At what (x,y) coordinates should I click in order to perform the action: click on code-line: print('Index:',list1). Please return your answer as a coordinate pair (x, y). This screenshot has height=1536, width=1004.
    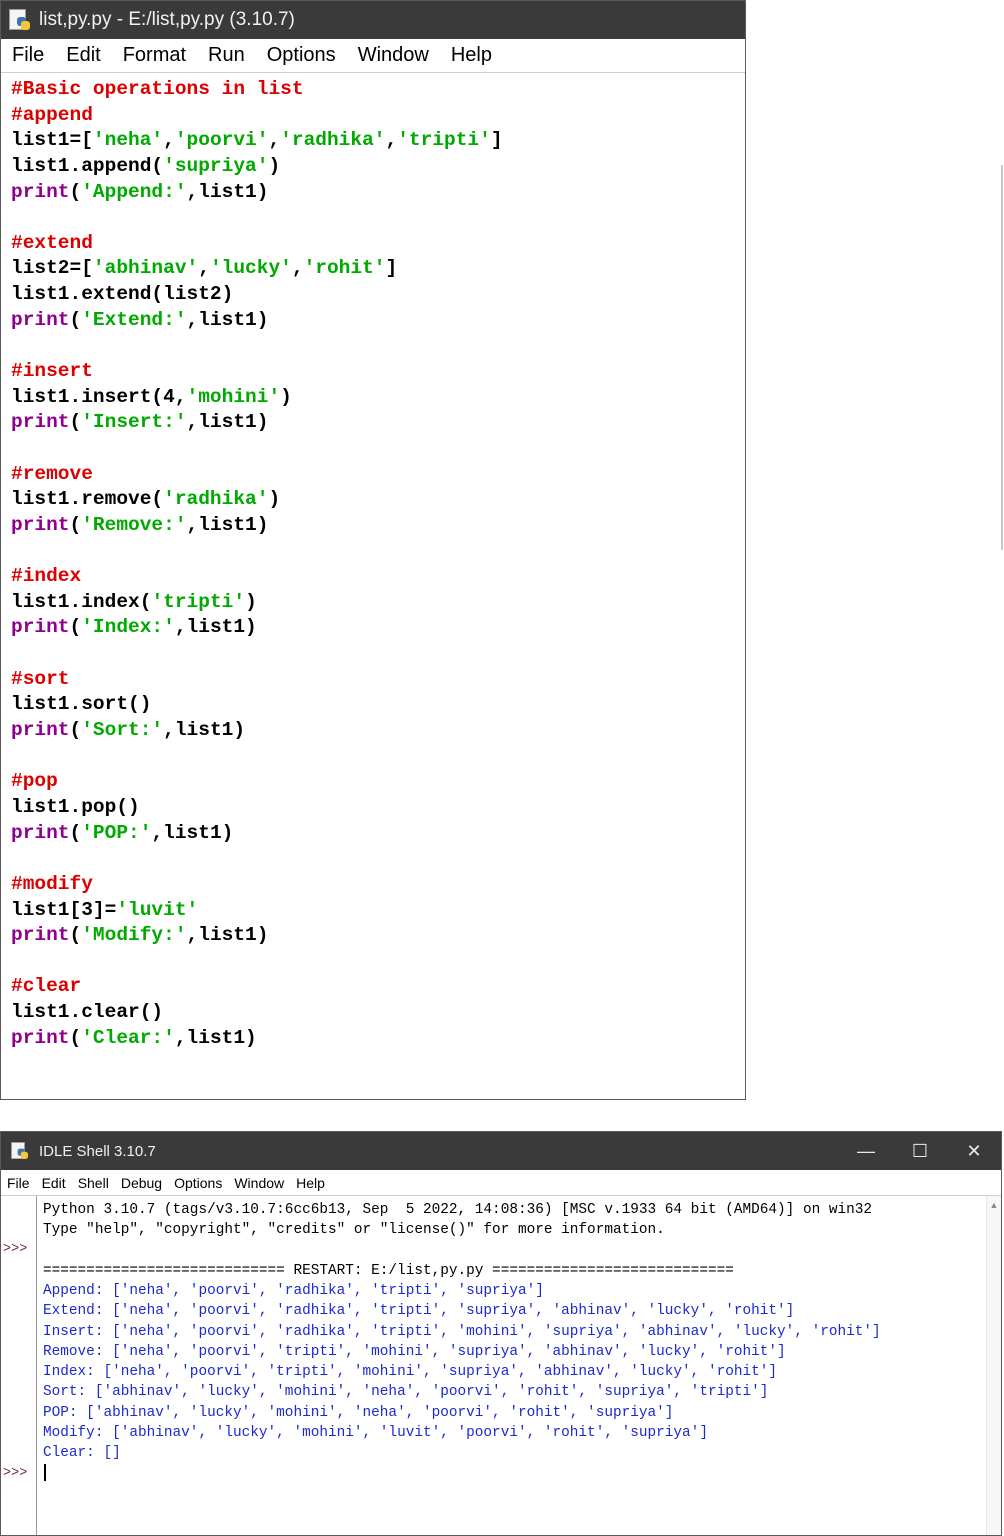
    Looking at the image, I should click on (378, 628).